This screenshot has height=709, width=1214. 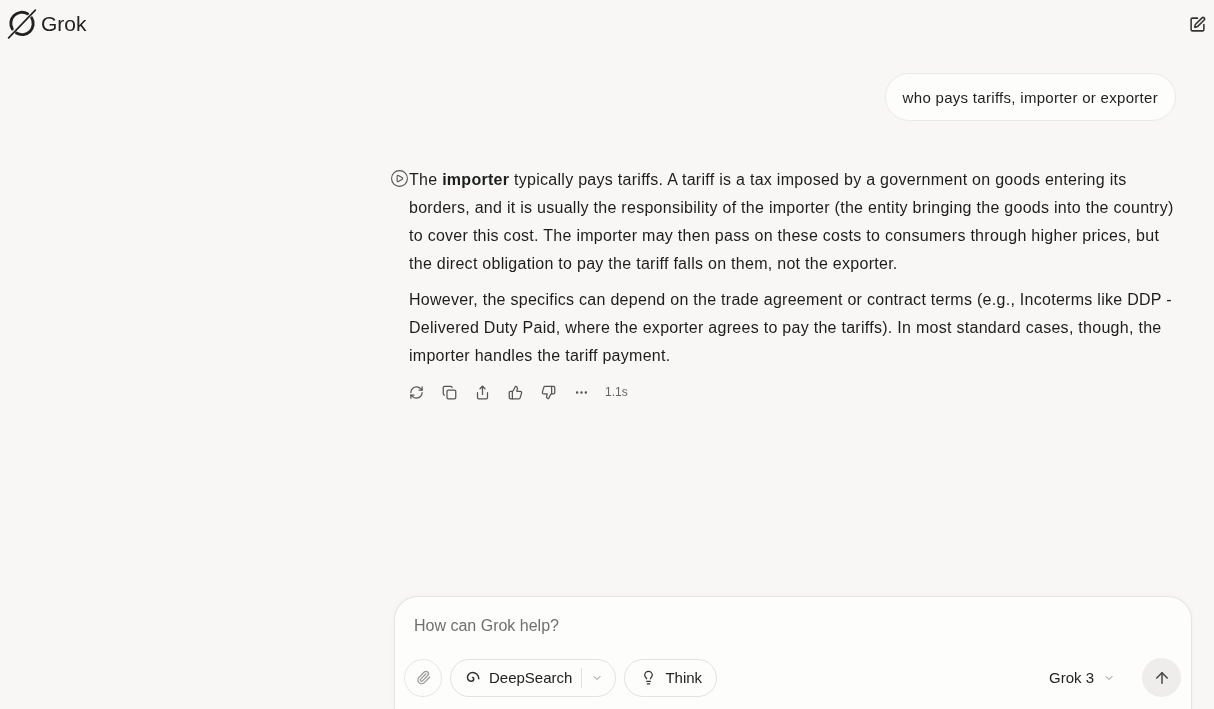 I want to click on refresh-icon, so click(x=416, y=392).